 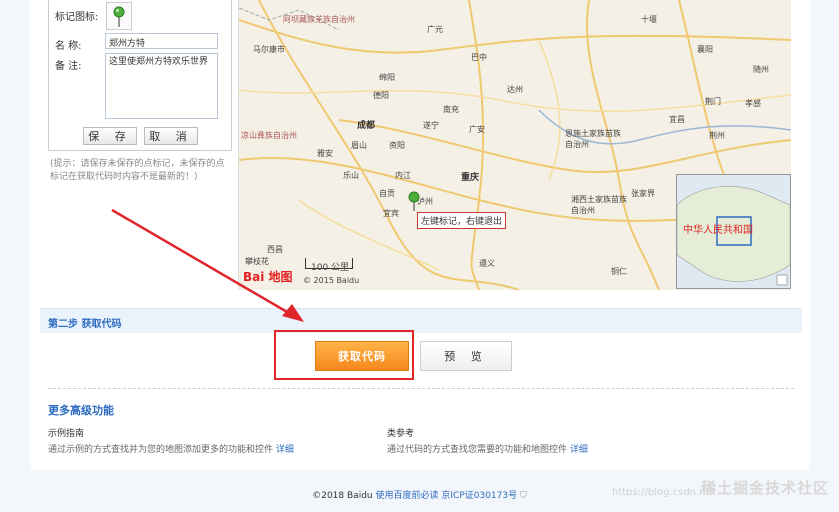 What do you see at coordinates (466, 356) in the screenshot?
I see `preview-button: 预 览` at bounding box center [466, 356].